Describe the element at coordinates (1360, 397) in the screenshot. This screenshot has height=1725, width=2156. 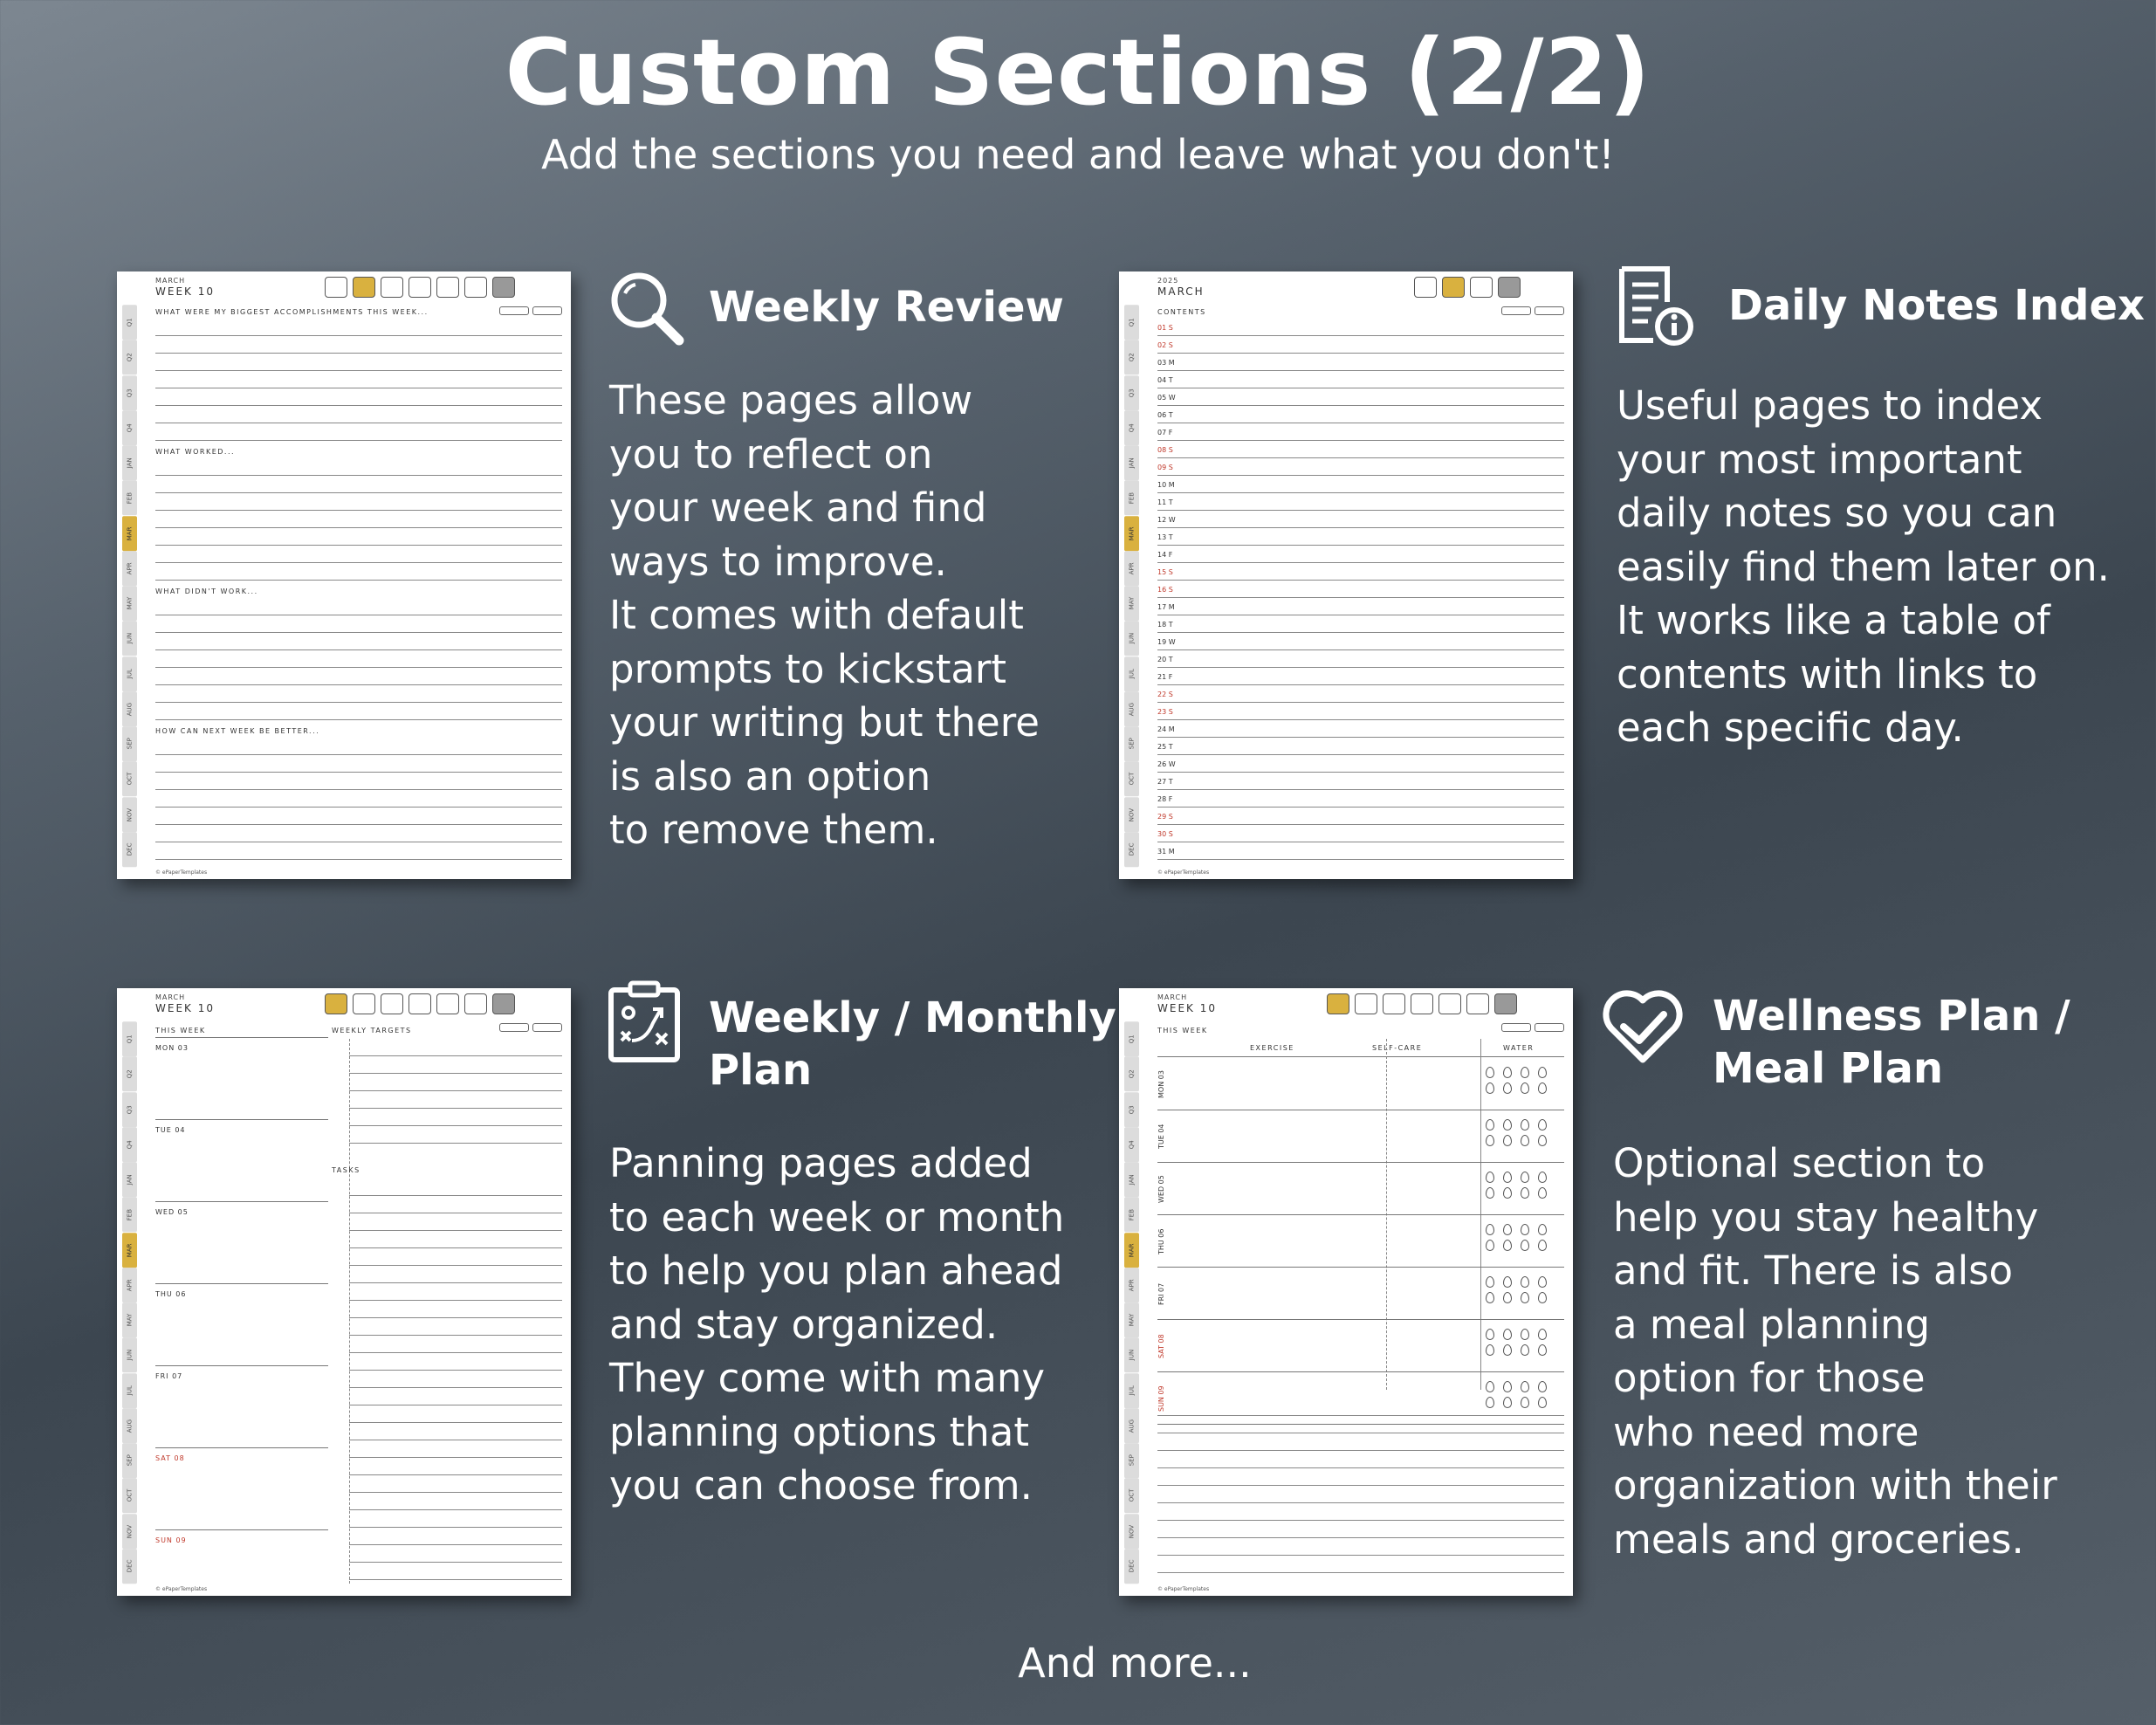
I see `index-row: 05 W` at that location.